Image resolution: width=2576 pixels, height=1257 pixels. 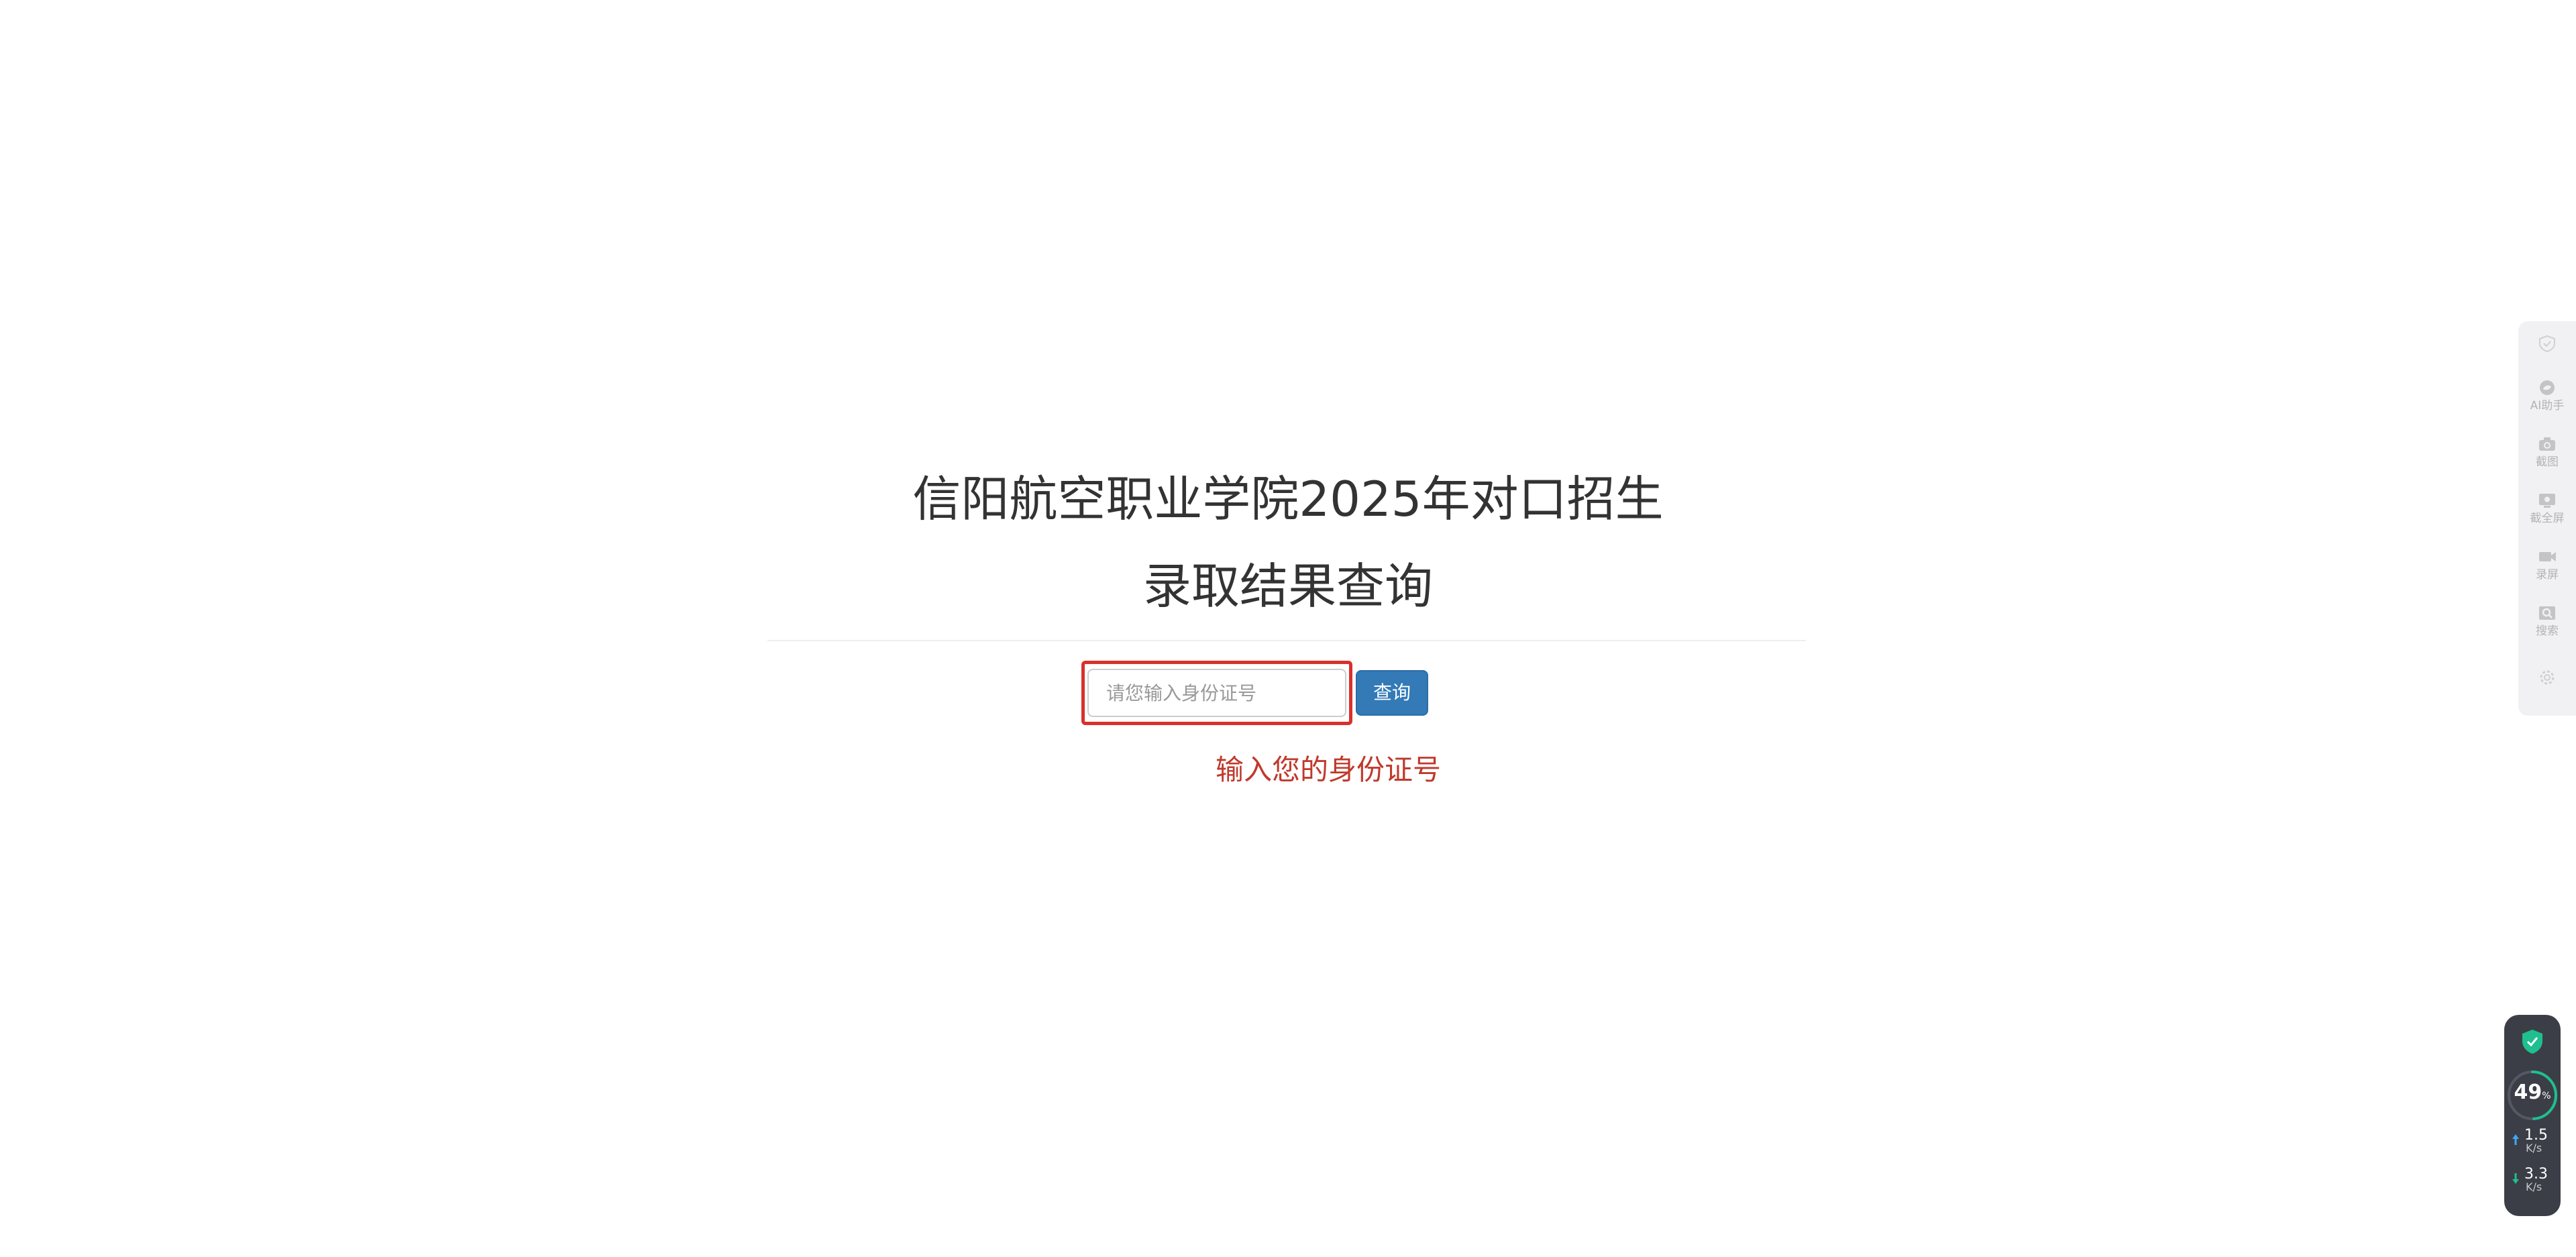 I want to click on toolbar-screenshot: 截图, so click(x=2547, y=452).